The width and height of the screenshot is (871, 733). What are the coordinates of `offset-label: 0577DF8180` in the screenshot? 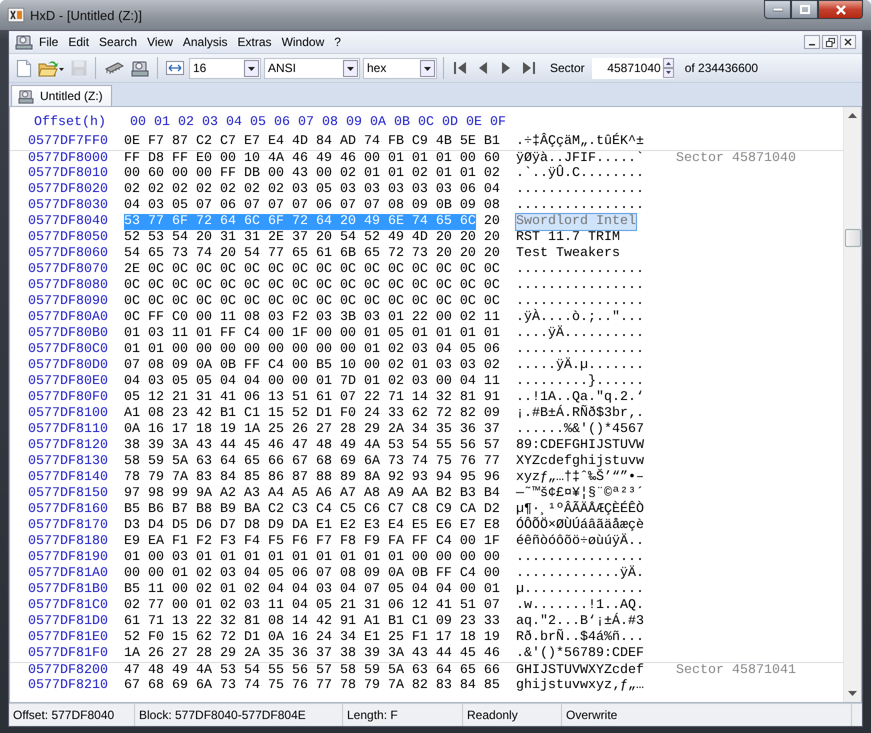 It's located at (68, 542).